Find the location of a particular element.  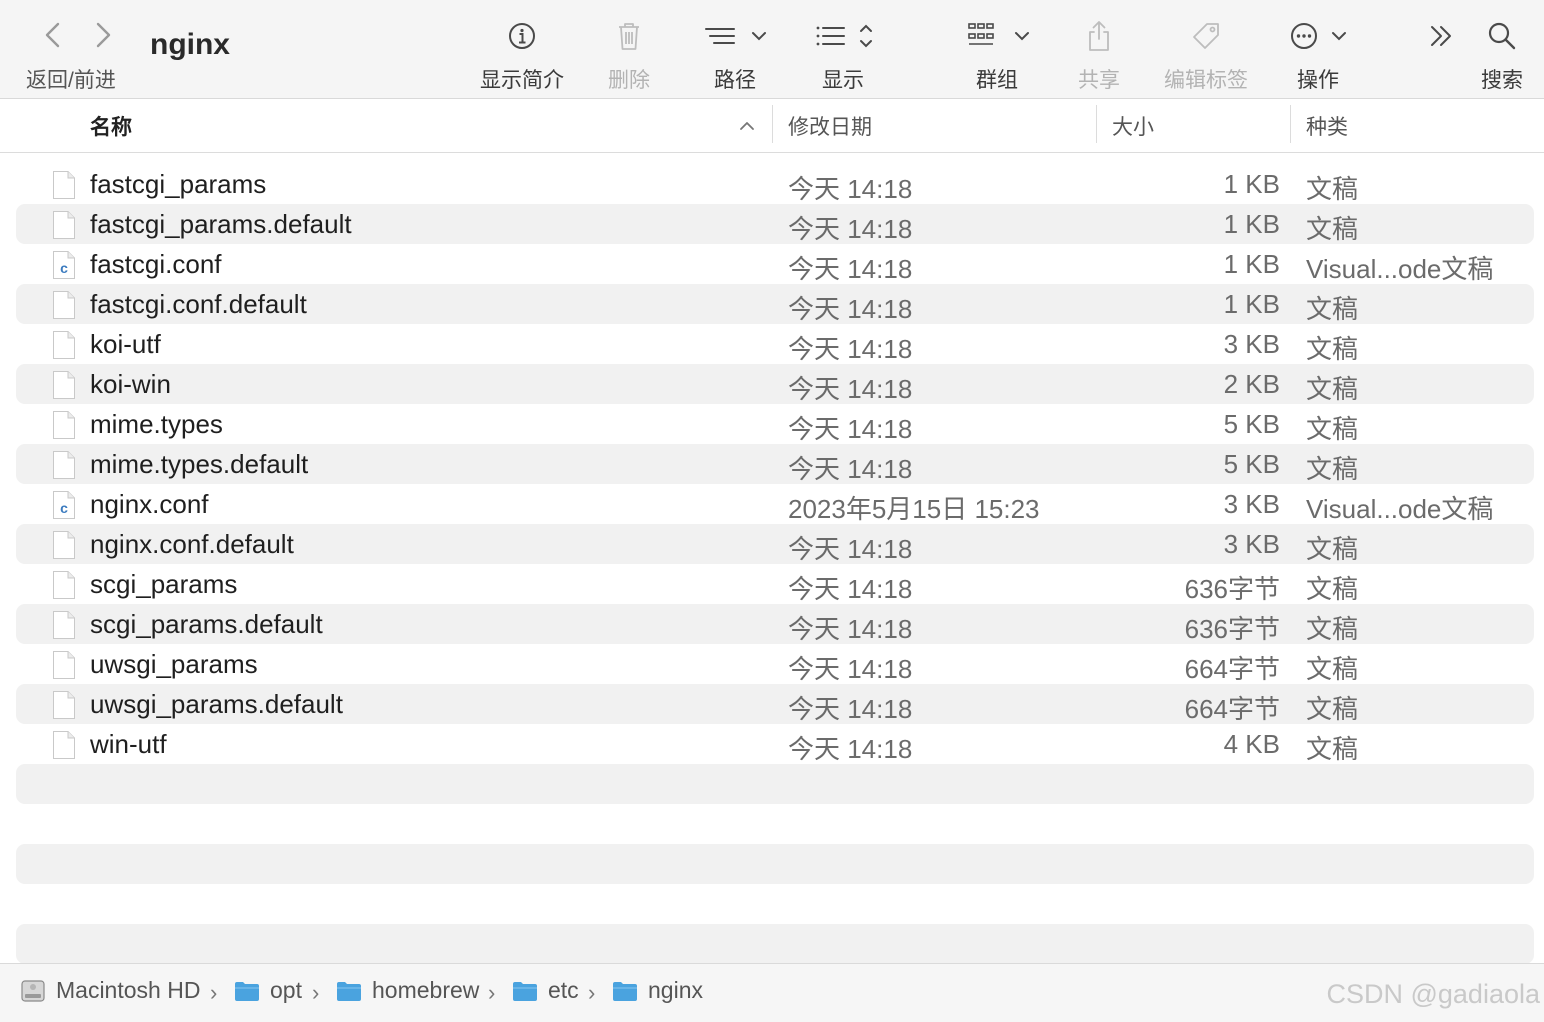

get-info-button: 显示简介 is located at coordinates (522, 54).